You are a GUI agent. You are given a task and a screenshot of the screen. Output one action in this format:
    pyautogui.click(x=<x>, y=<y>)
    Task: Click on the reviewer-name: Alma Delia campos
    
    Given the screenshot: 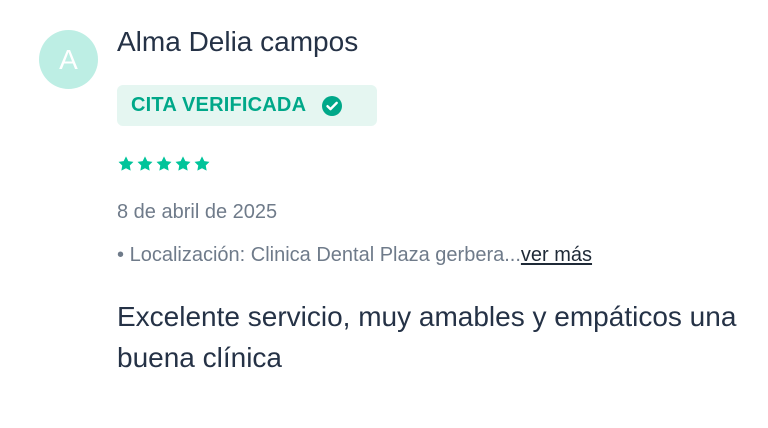 What is the action you would take?
    pyautogui.click(x=238, y=41)
    